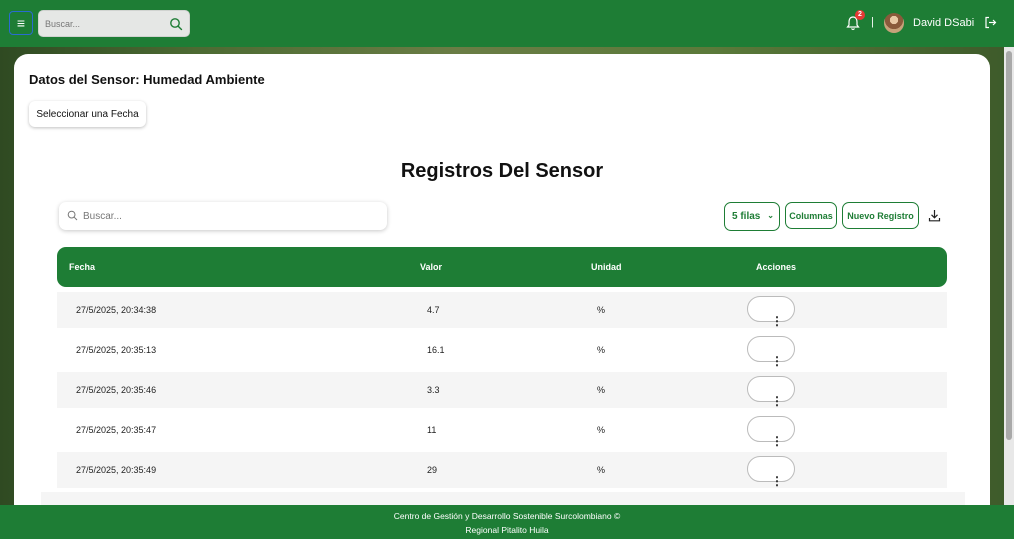 The width and height of the screenshot is (1014, 539). I want to click on top-search-input, so click(105, 24).